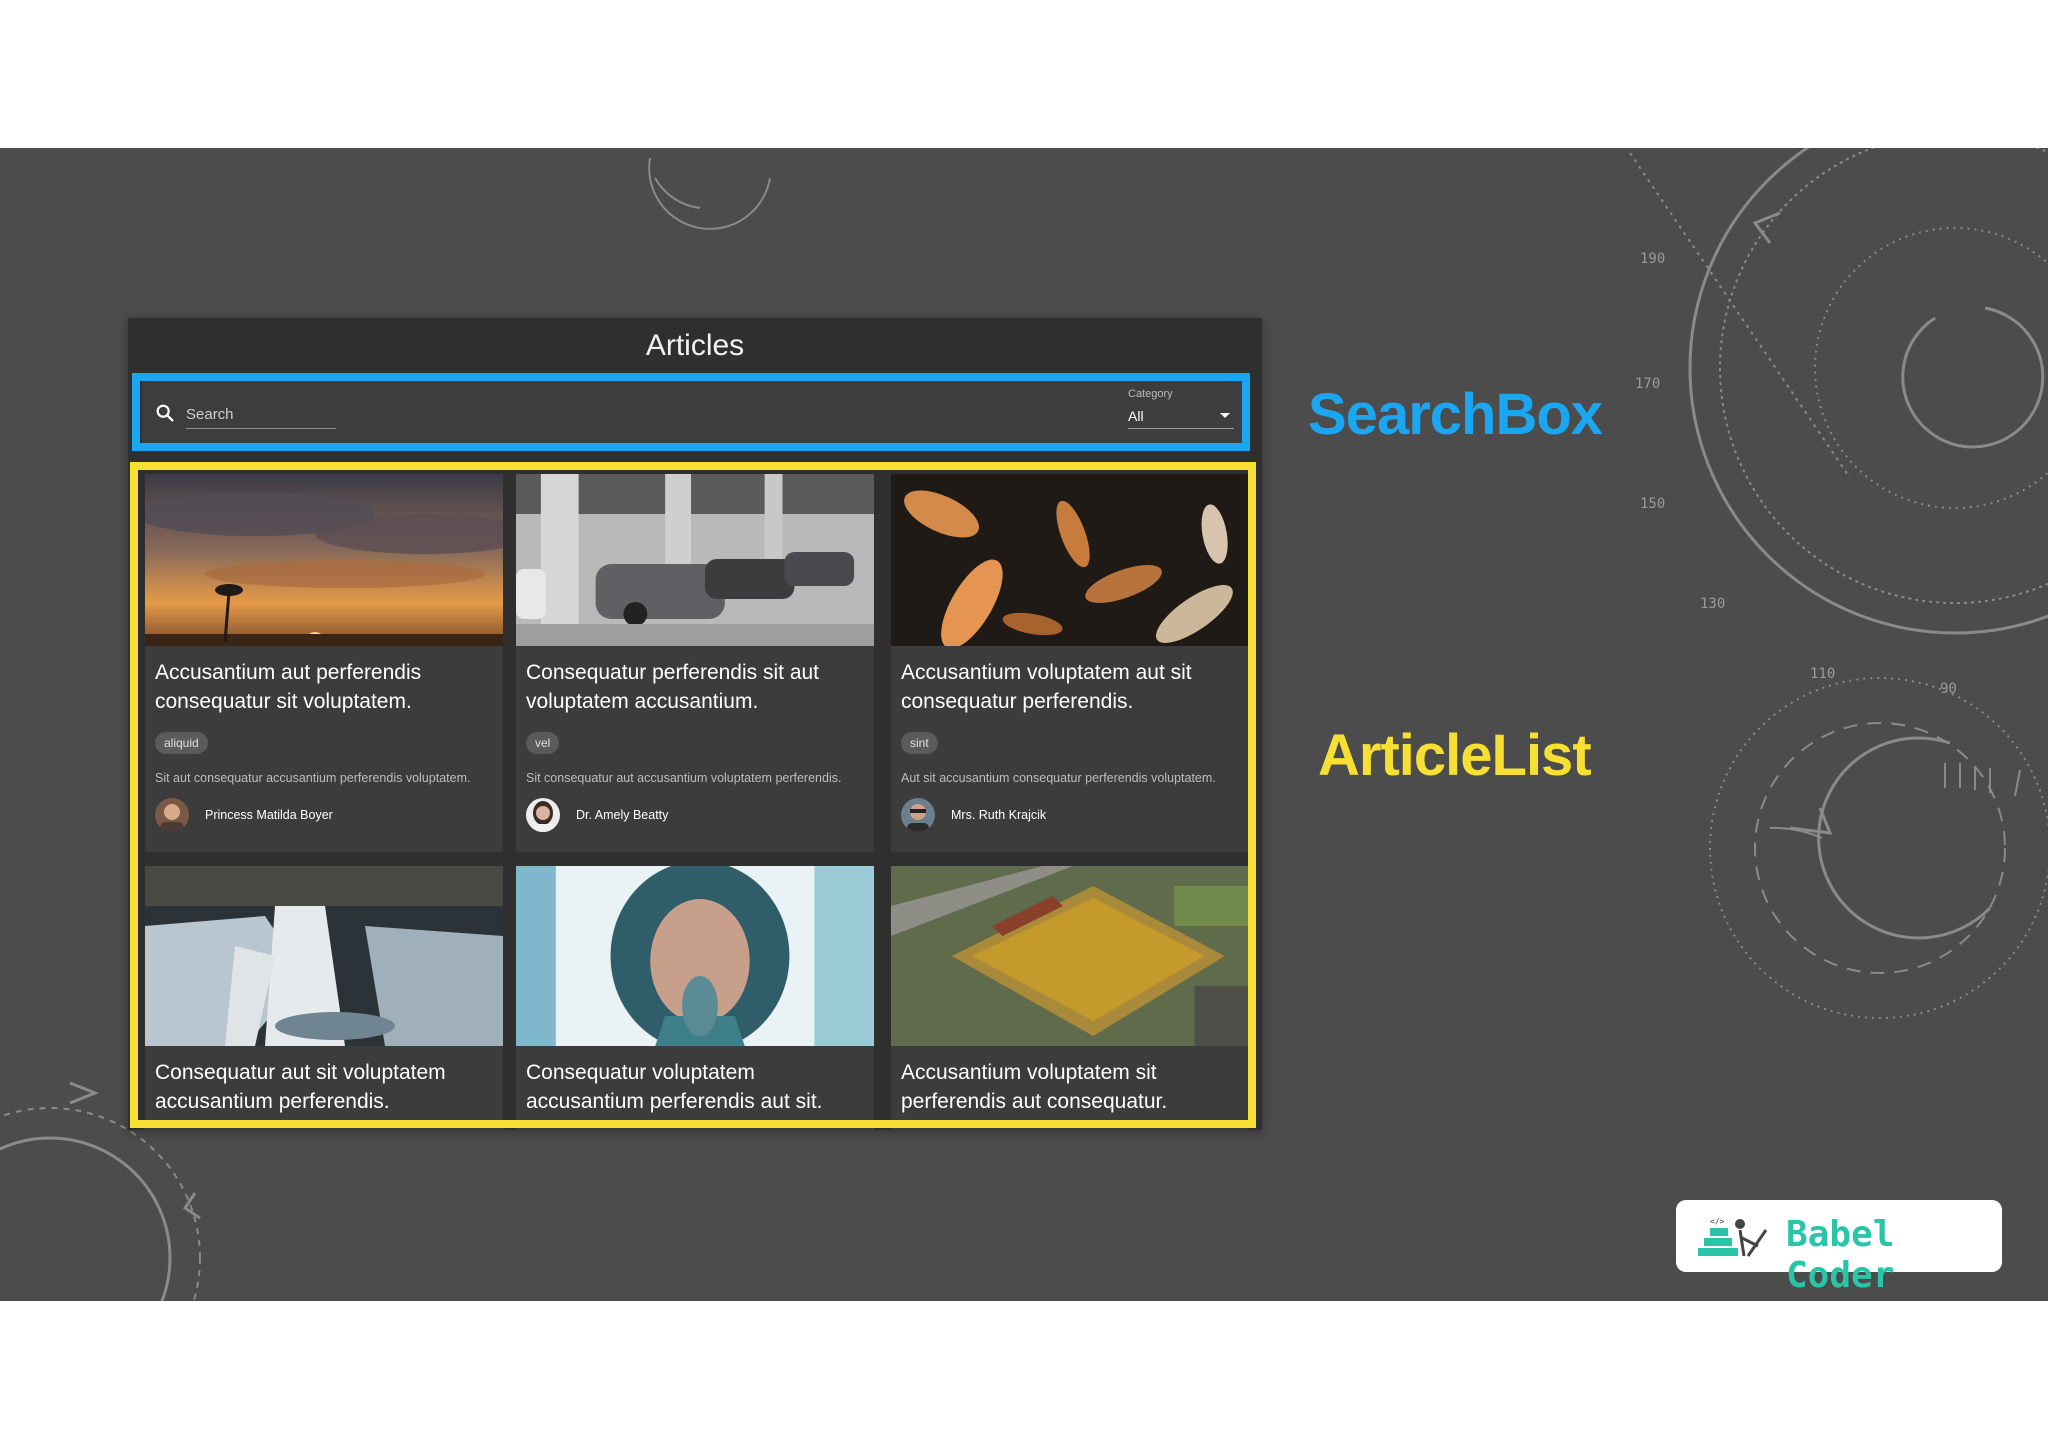 The image size is (2048, 1448). What do you see at coordinates (695, 345) in the screenshot?
I see `page-title: Articles` at bounding box center [695, 345].